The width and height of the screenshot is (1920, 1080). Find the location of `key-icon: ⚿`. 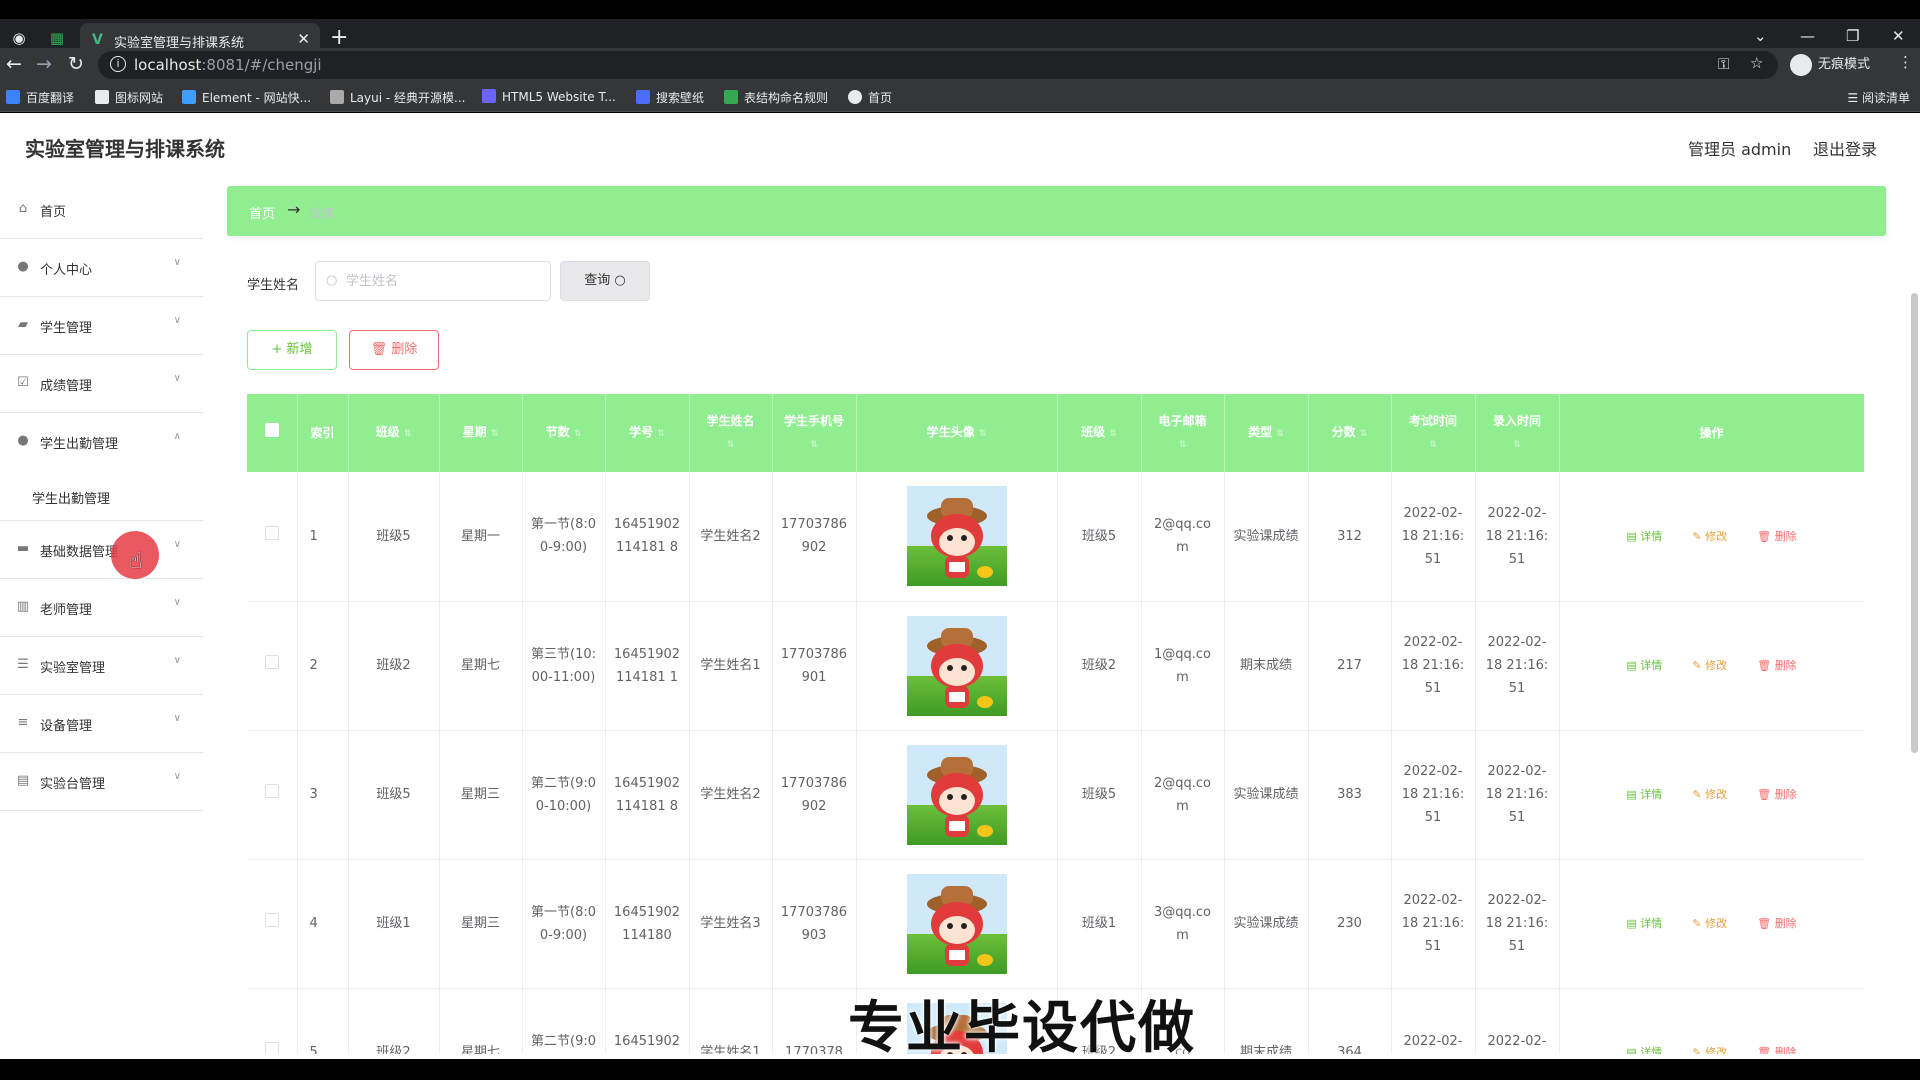

key-icon: ⚿ is located at coordinates (1723, 64).